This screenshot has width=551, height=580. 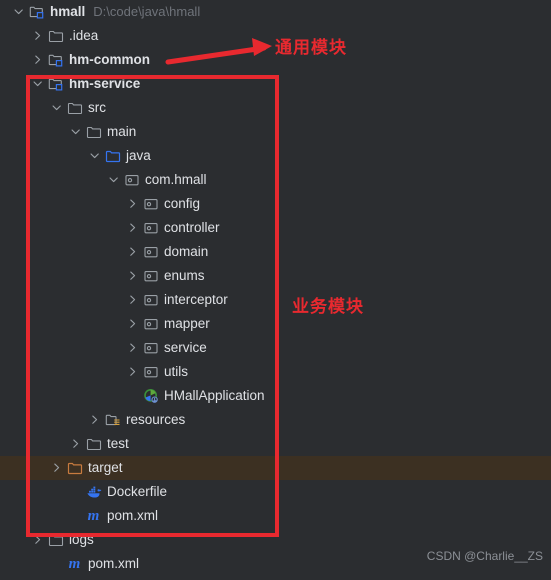 What do you see at coordinates (187, 323) in the screenshot?
I see `tree-row-label: mapper` at bounding box center [187, 323].